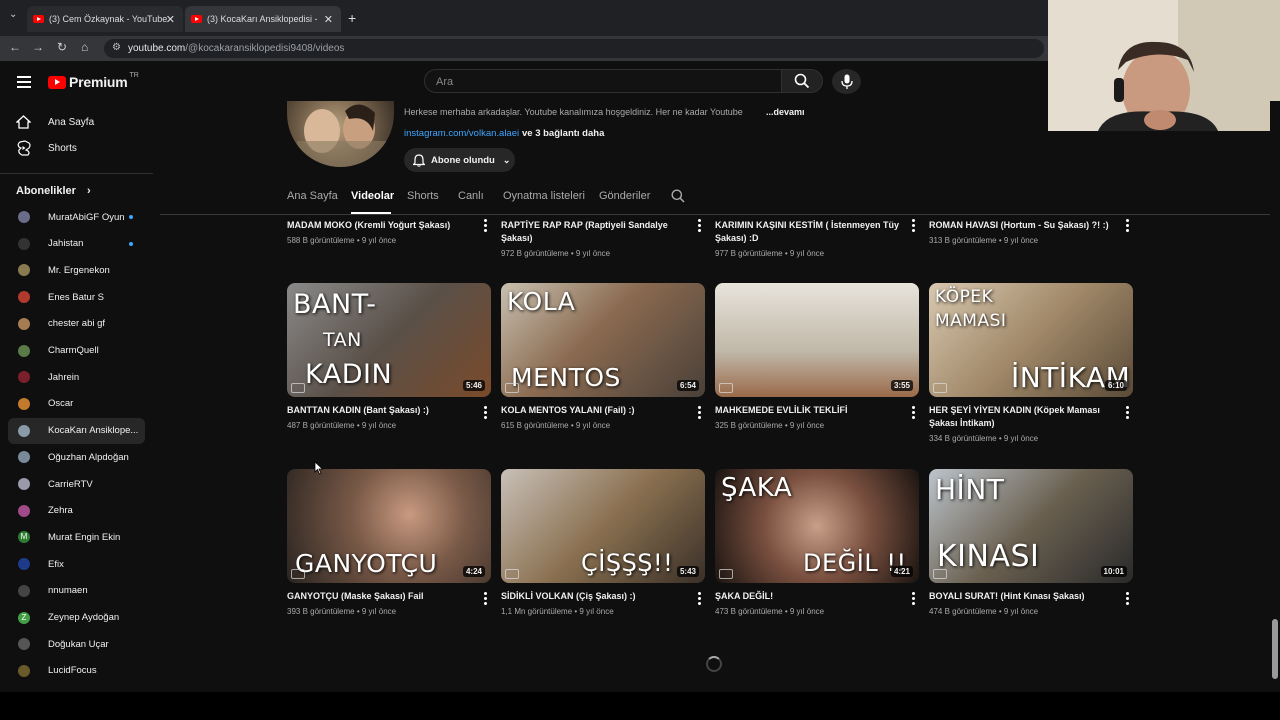 Image resolution: width=1280 pixels, height=720 pixels. I want to click on channel-link: instagram.com/volkan.alaei, so click(461, 133).